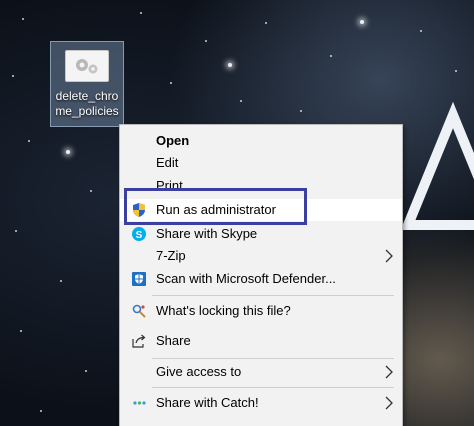 This screenshot has width=474, height=426. What do you see at coordinates (261, 234) in the screenshot?
I see `menu-item-share-with-skype: S Share with Skype` at bounding box center [261, 234].